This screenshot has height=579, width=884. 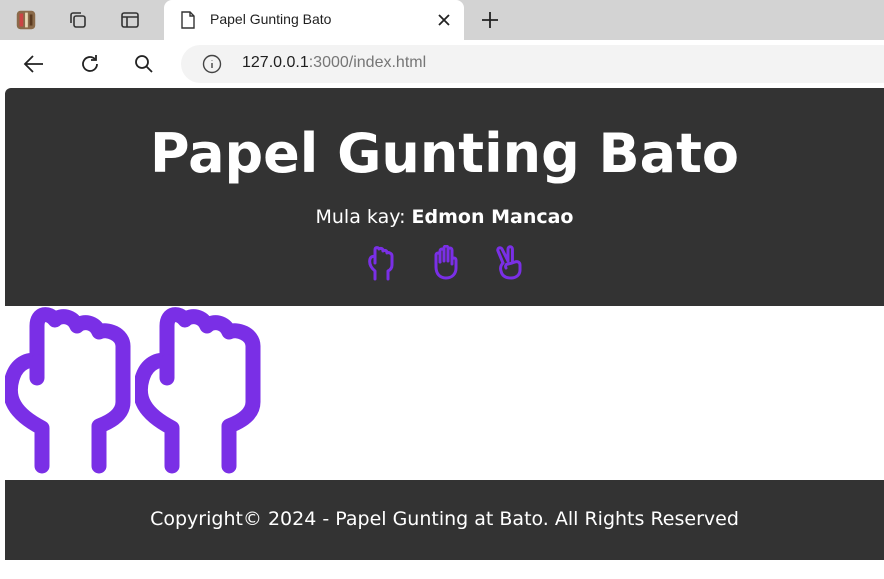 I want to click on scissors-button, so click(x=509, y=263).